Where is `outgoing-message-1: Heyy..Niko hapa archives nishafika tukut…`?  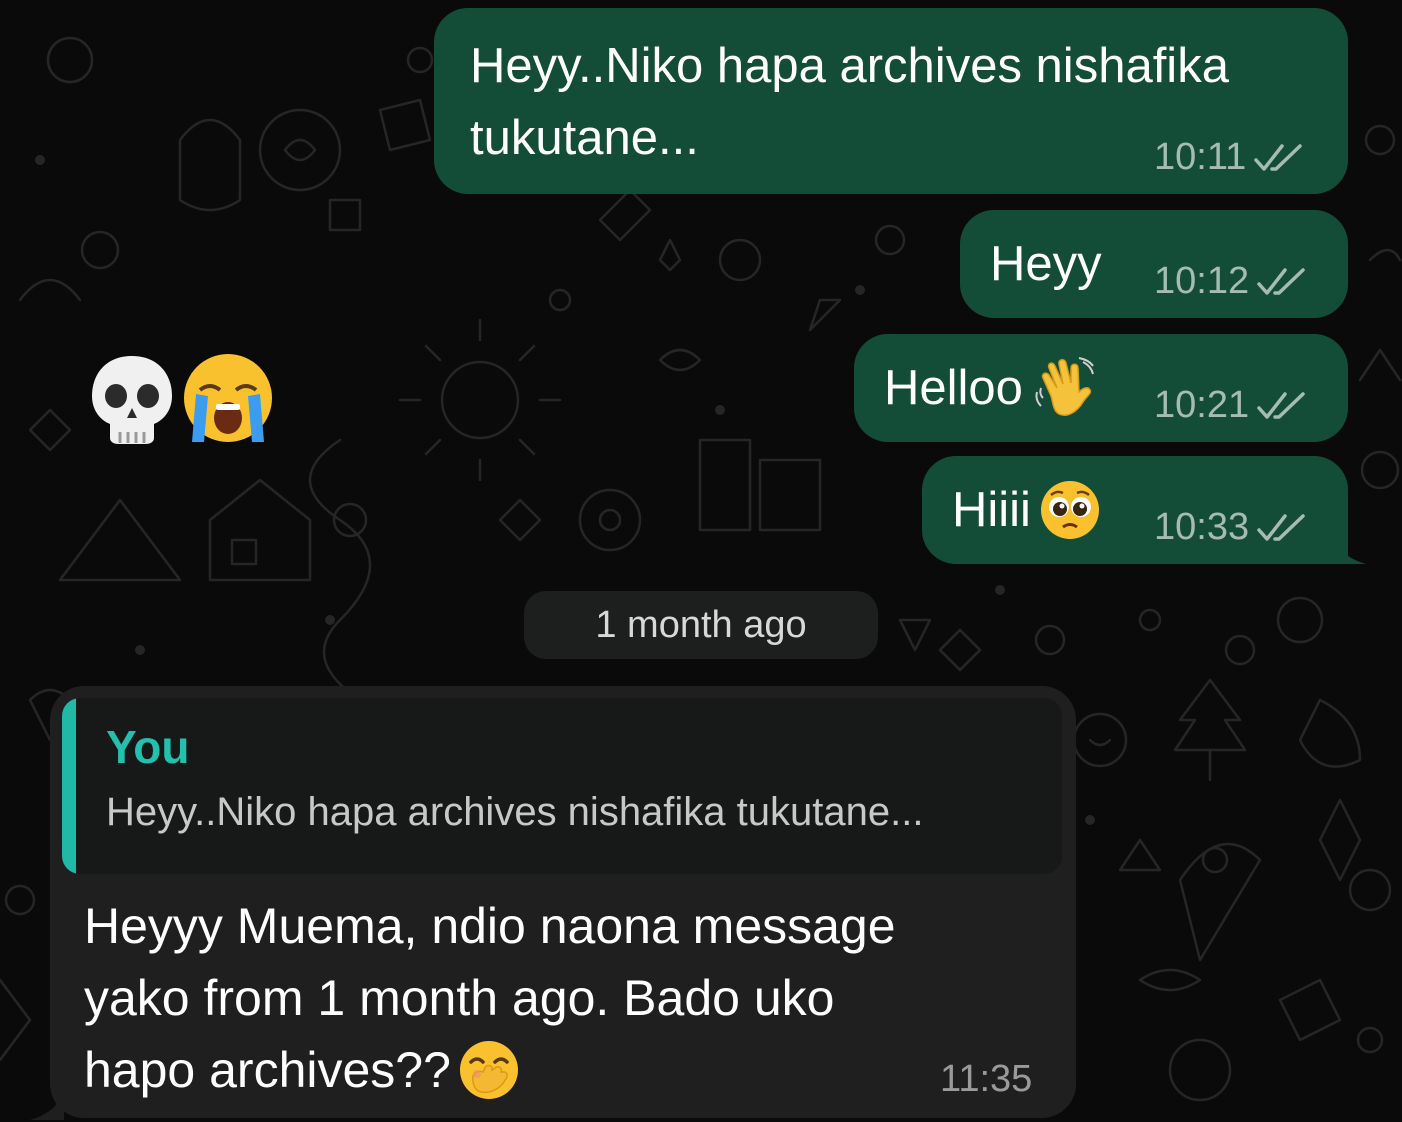
outgoing-message-1: Heyy..Niko hapa archives nishafika tukut… is located at coordinates (891, 101).